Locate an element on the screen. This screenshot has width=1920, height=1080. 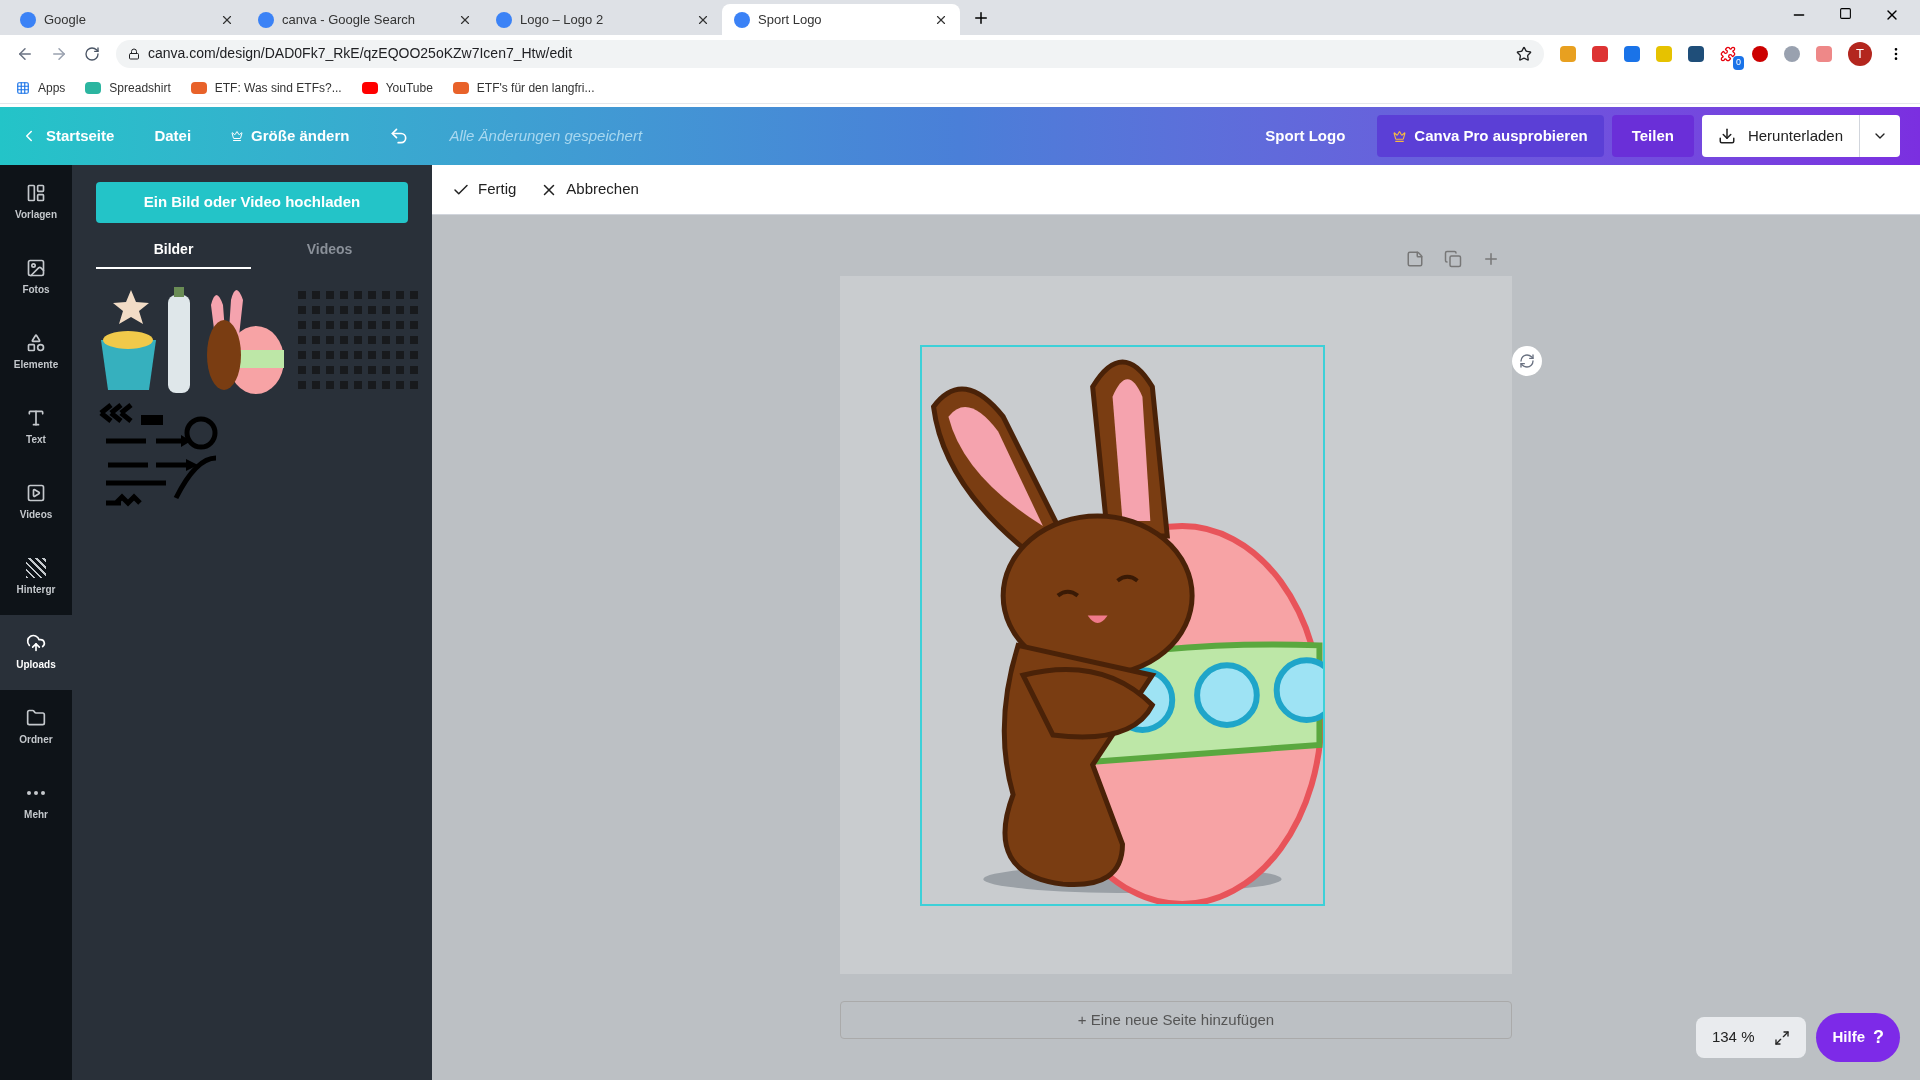
bookmark-star-icon is located at coordinates (1524, 53).